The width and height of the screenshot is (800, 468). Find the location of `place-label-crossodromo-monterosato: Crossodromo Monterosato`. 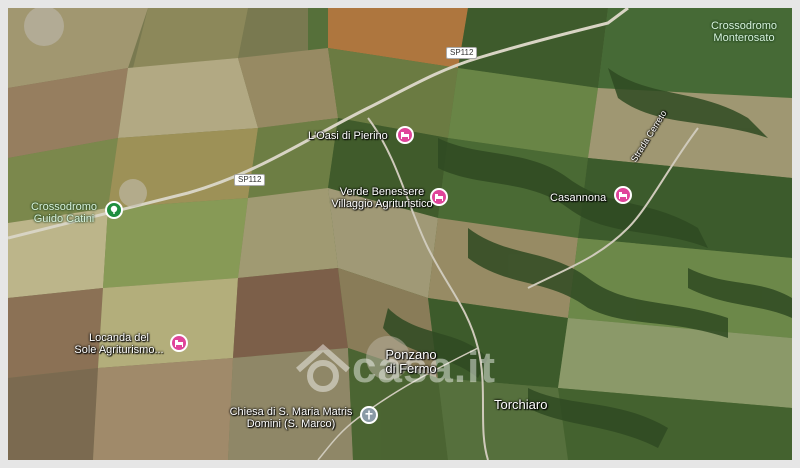

place-label-crossodromo-monterosato: Crossodromo Monterosato is located at coordinates (743, 32).